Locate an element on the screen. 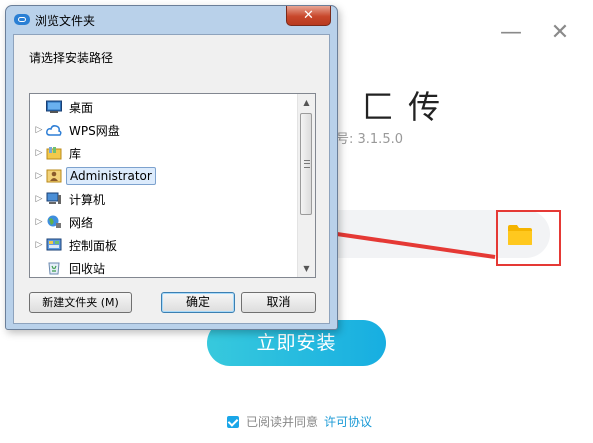  dialog-title: 浏览文件夹 is located at coordinates (65, 21).